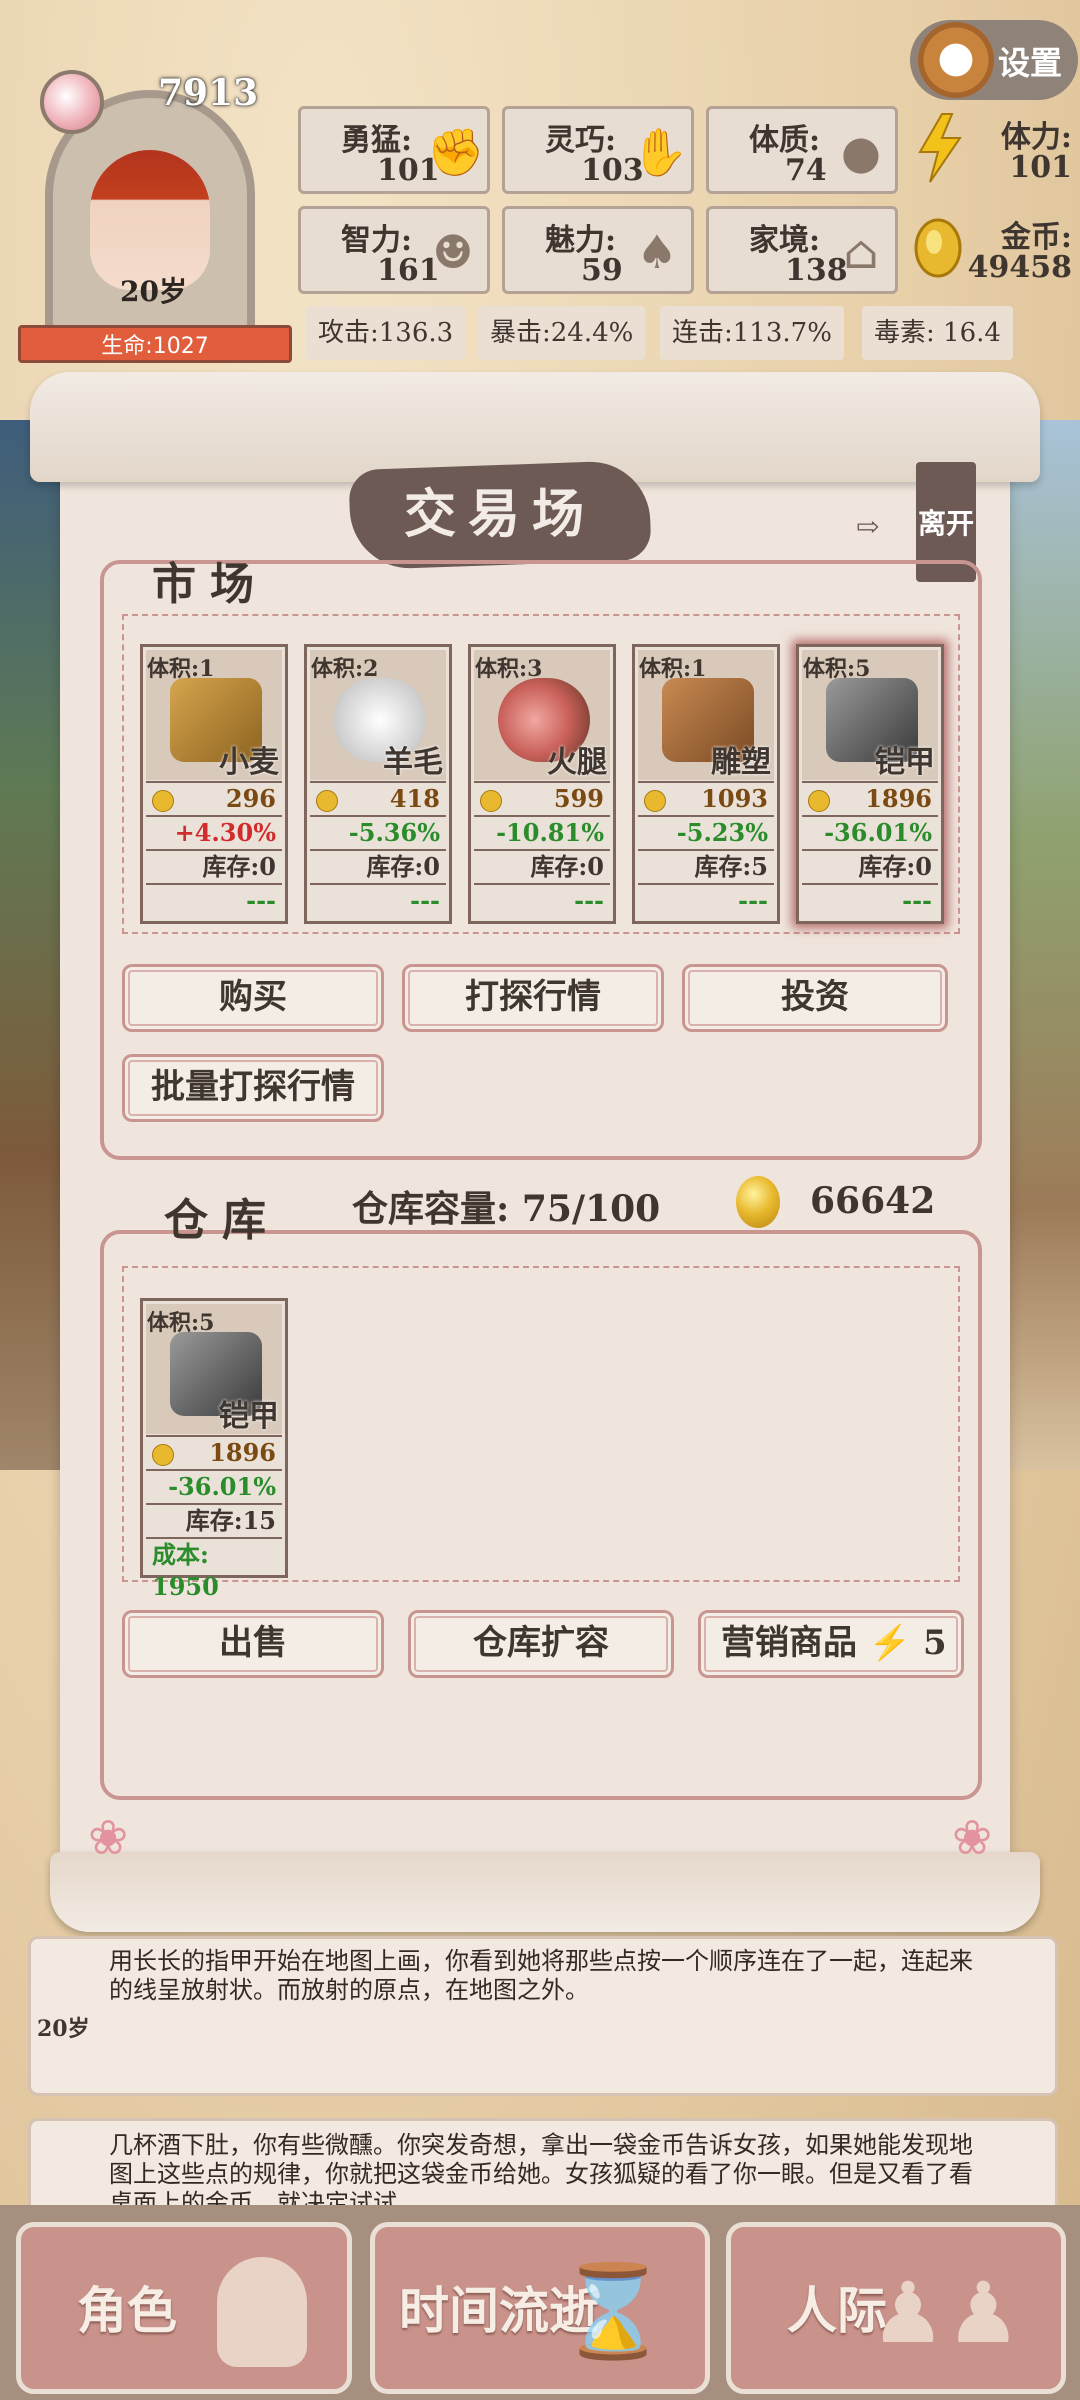 The height and width of the screenshot is (2400, 1080). Describe the element at coordinates (413, 762) in the screenshot. I see `item-name: 羊毛` at that location.